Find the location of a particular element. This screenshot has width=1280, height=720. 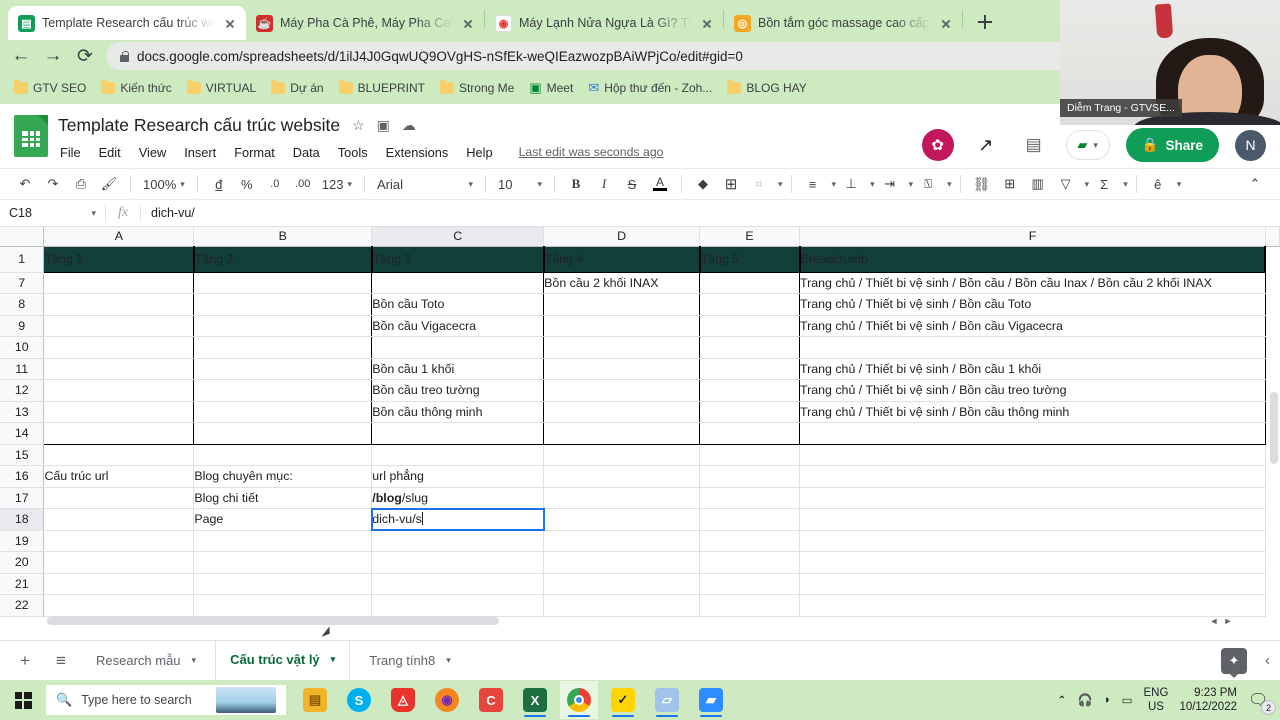

select-all-corner is located at coordinates (22, 237).